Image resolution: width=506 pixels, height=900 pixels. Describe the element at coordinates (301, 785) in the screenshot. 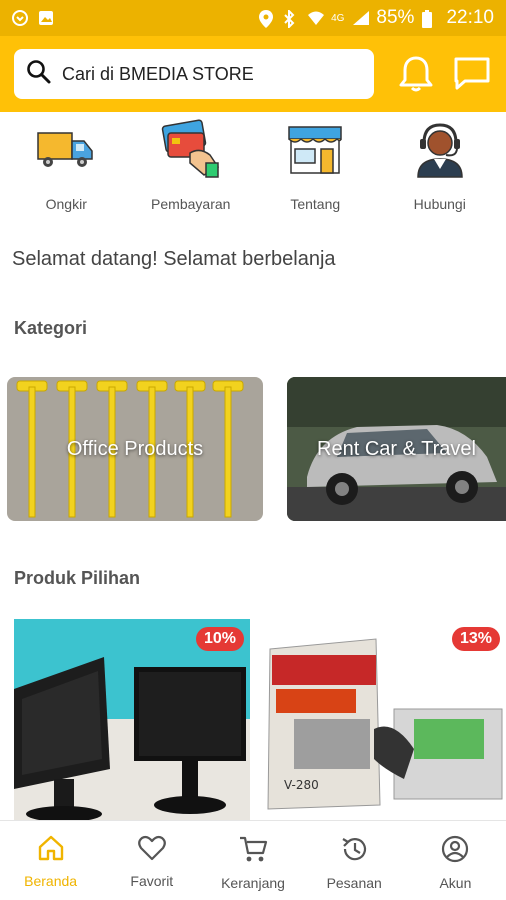

I see `svg-text: V-280` at that location.